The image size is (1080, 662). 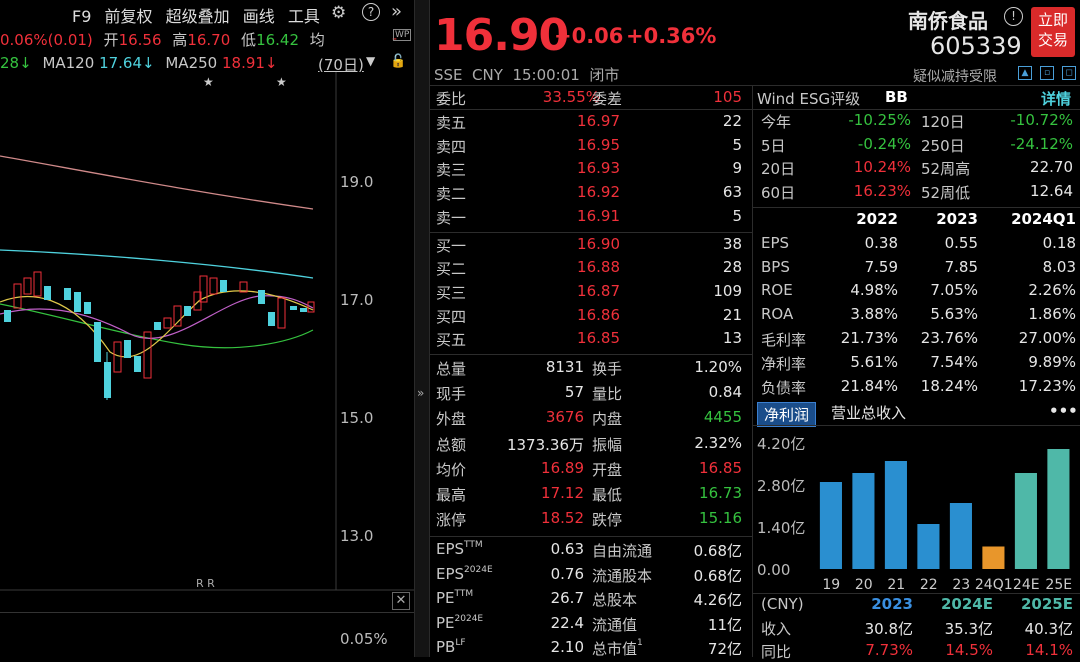 I want to click on bid-volume: 28, so click(x=732, y=267).